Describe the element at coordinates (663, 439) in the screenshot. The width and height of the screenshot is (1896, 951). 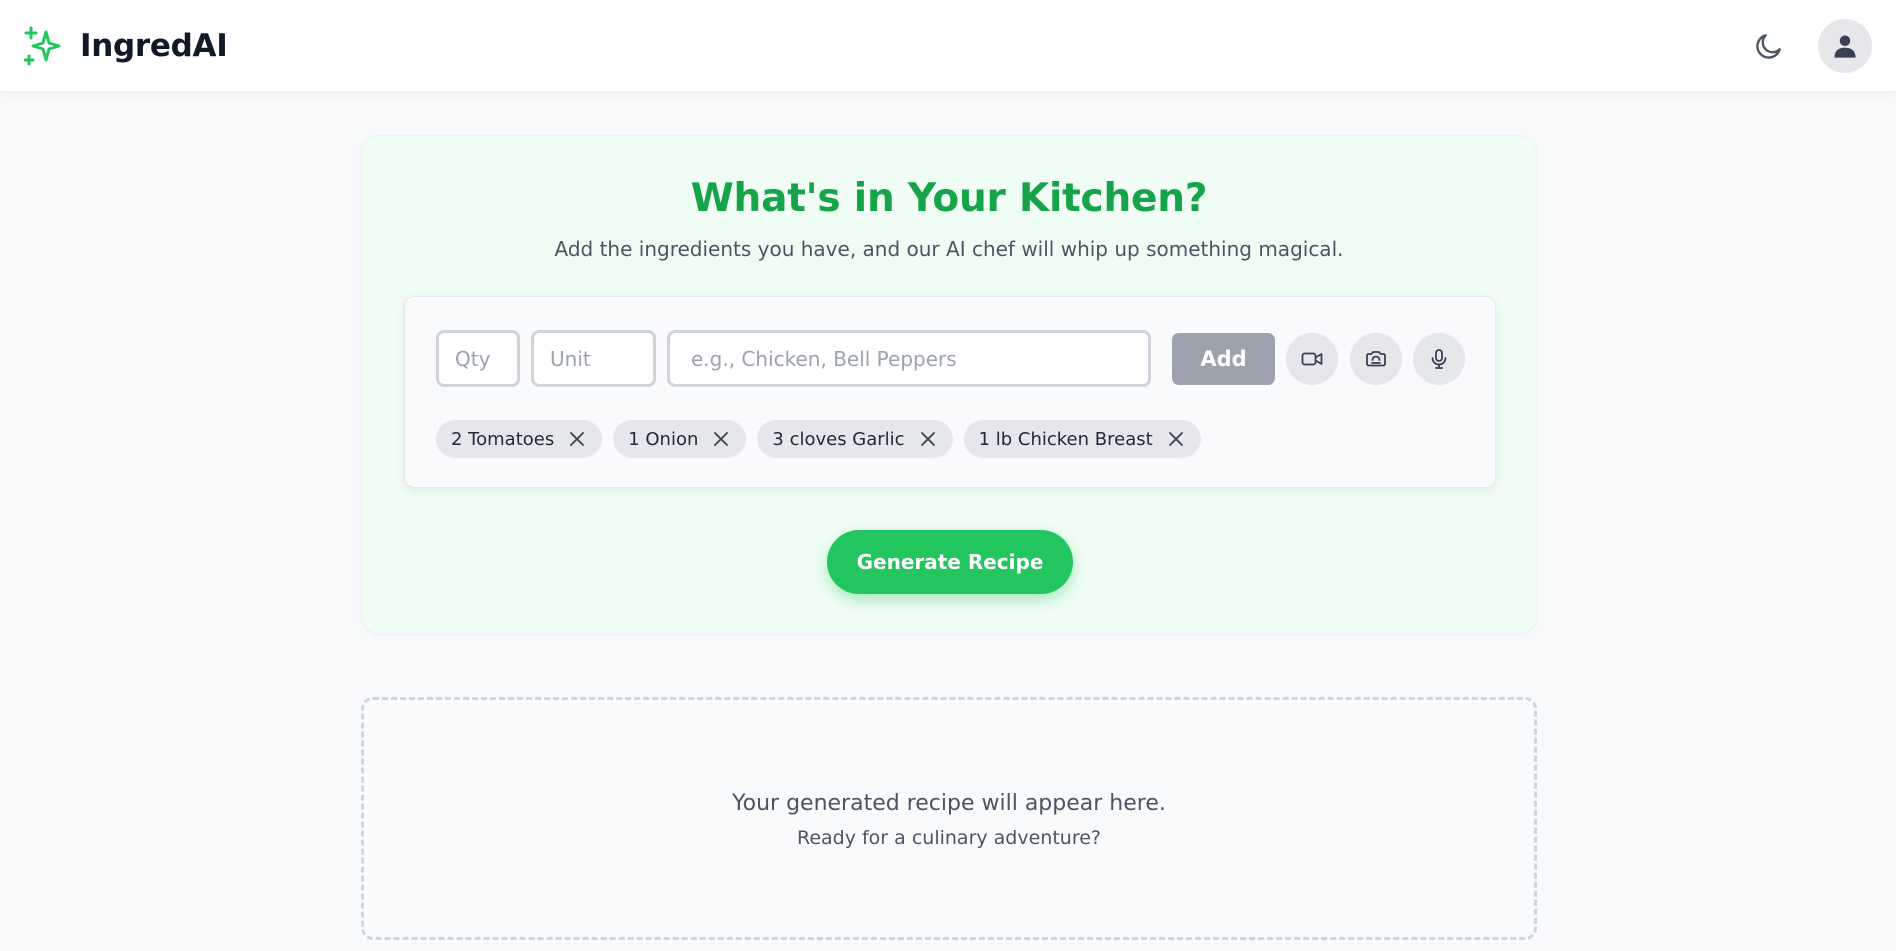
I see `ingredient-chip-label: 1 Onion` at that location.